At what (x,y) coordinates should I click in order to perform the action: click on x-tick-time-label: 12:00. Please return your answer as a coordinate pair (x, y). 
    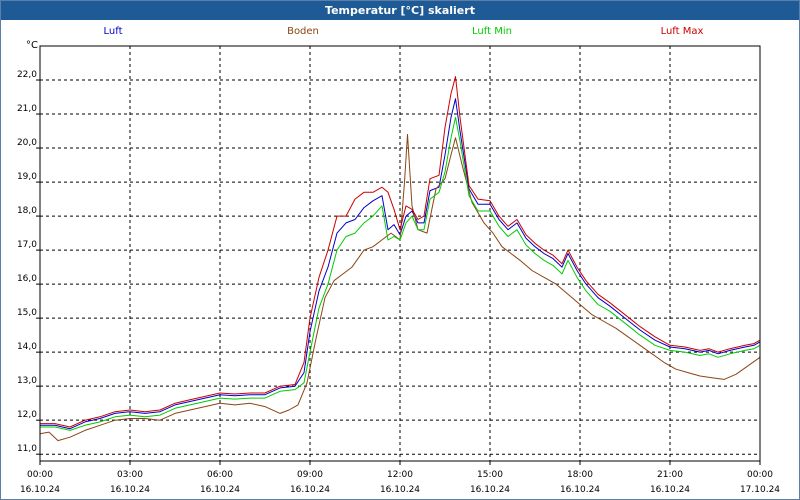
    Looking at the image, I should click on (400, 475).